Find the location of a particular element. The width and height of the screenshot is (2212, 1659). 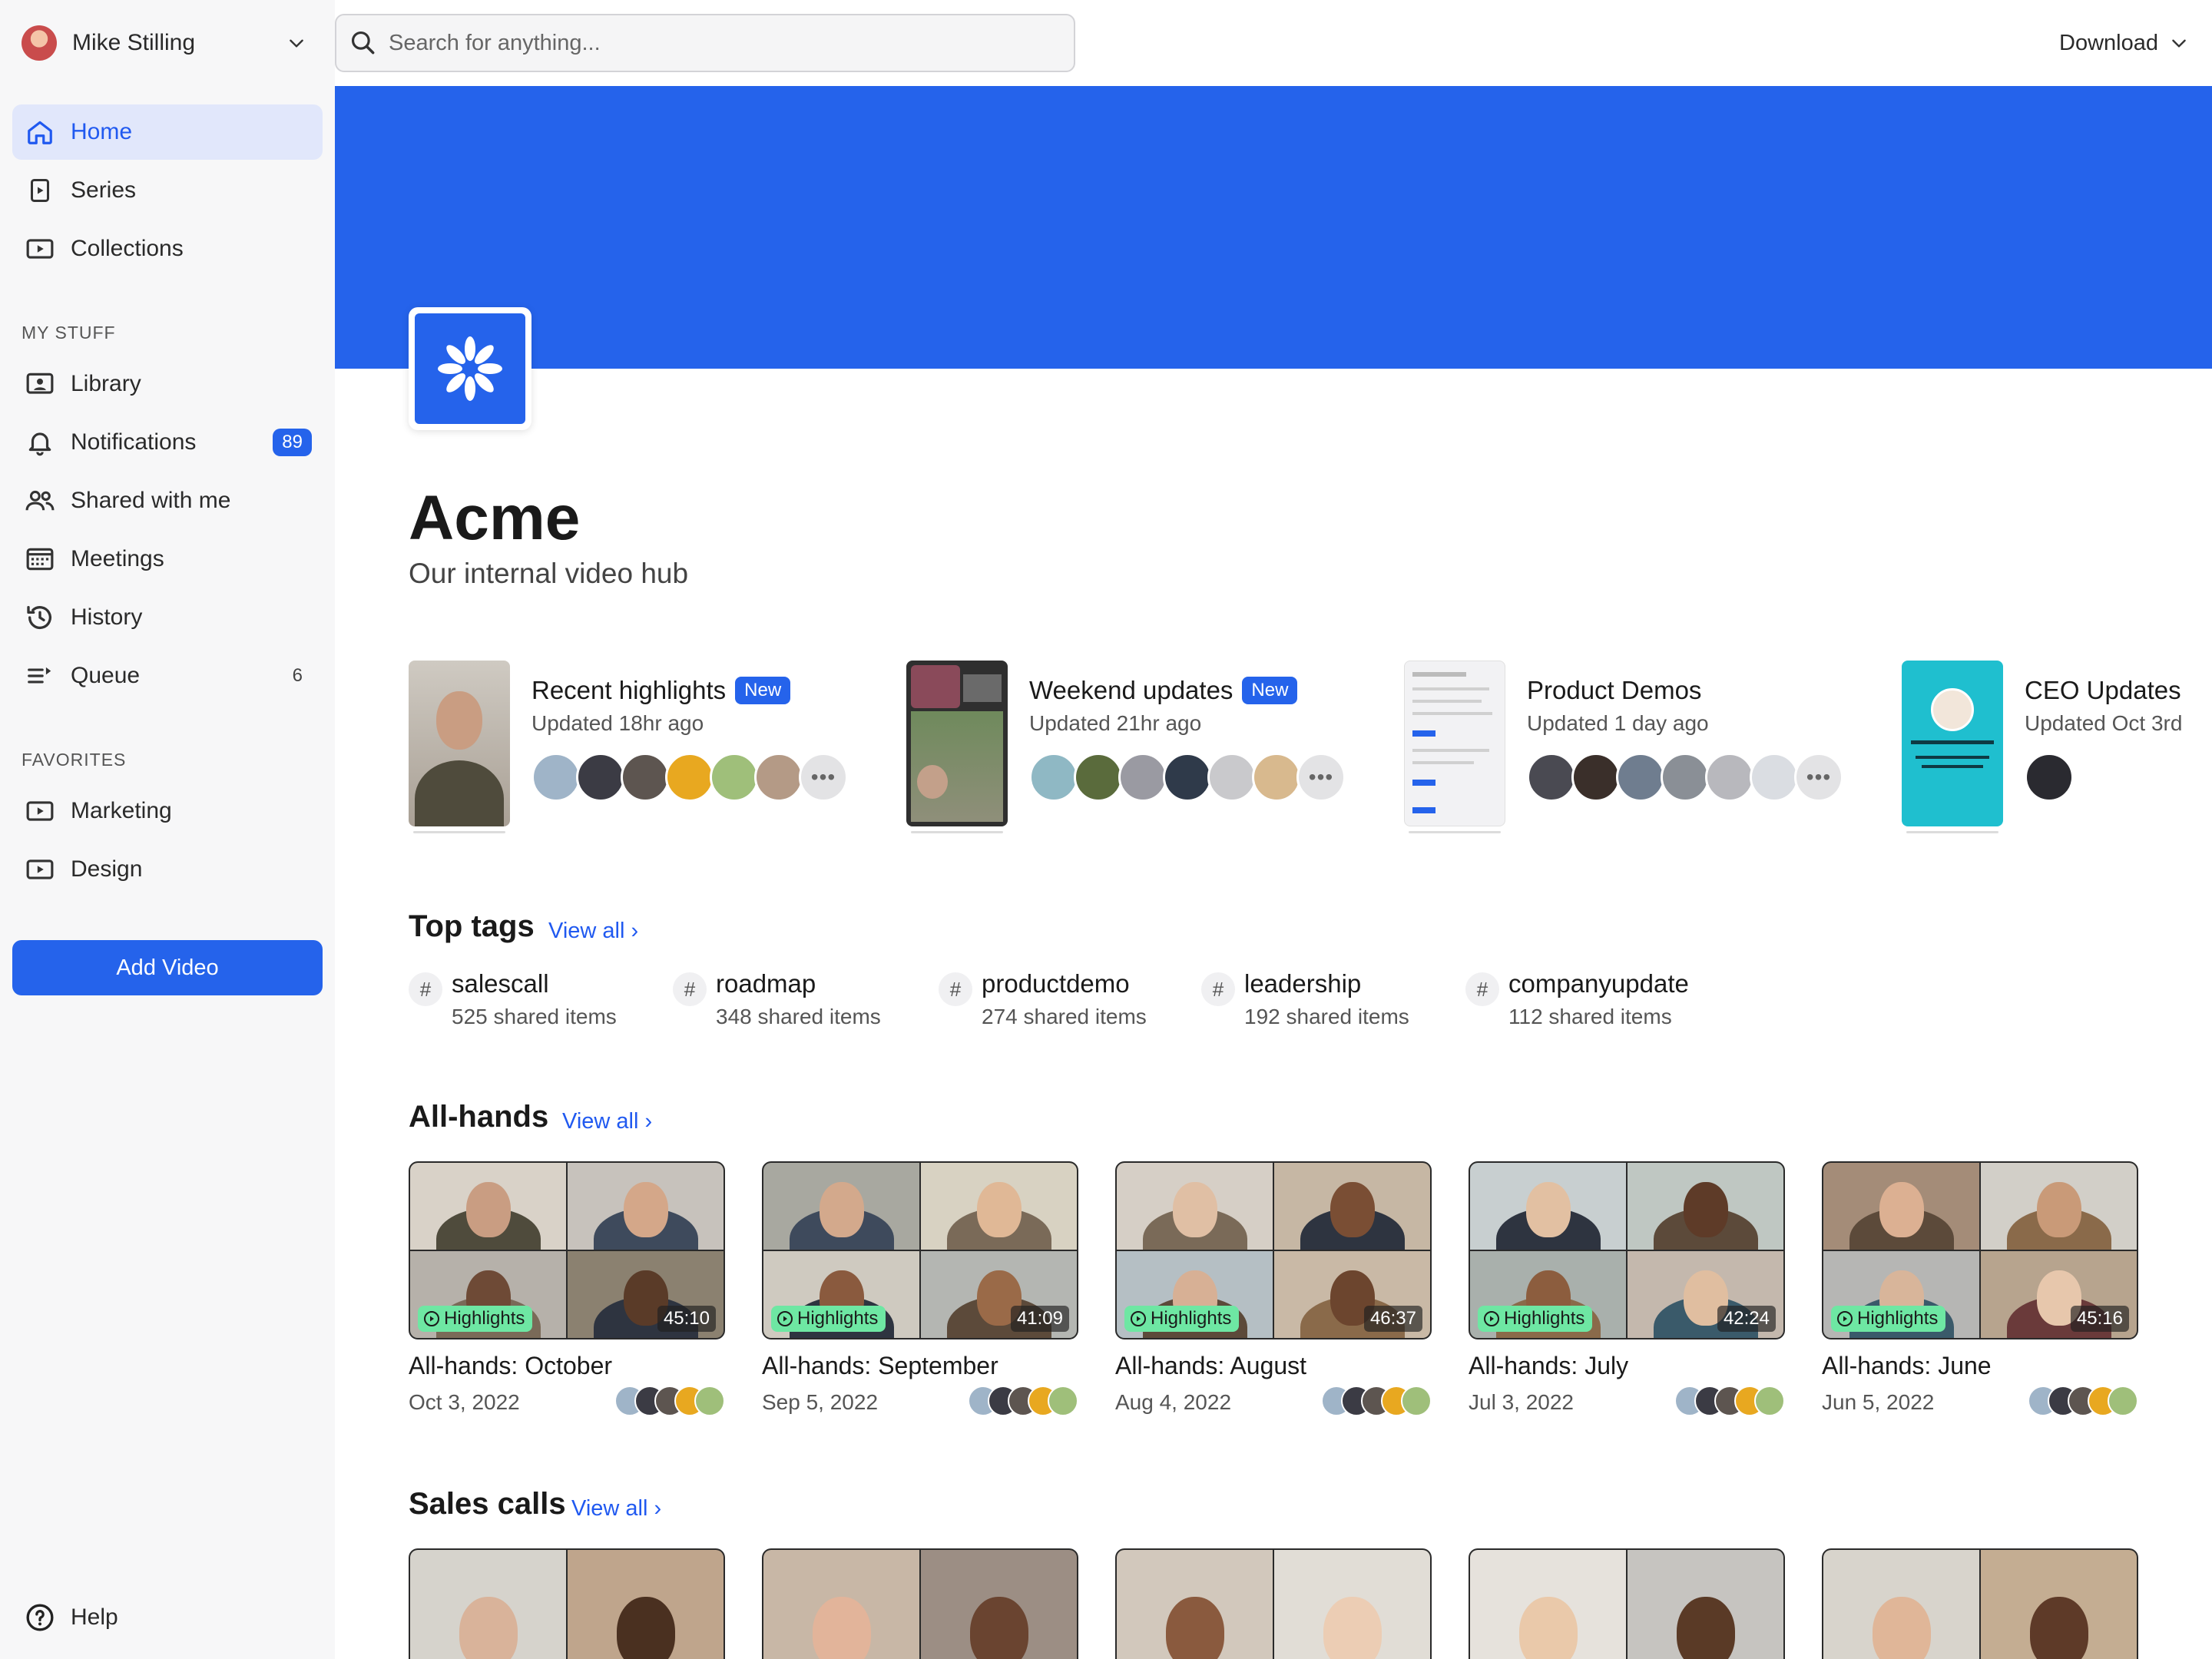

sidebar-item-label: Home is located at coordinates (102, 132).